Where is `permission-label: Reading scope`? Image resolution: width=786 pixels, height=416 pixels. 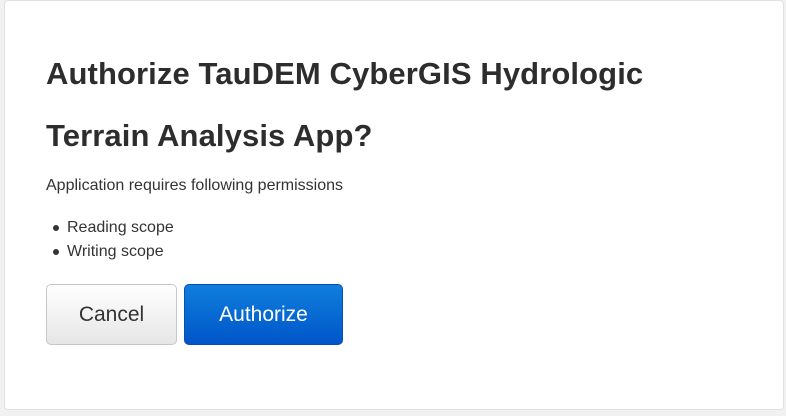
permission-label: Reading scope is located at coordinates (120, 227).